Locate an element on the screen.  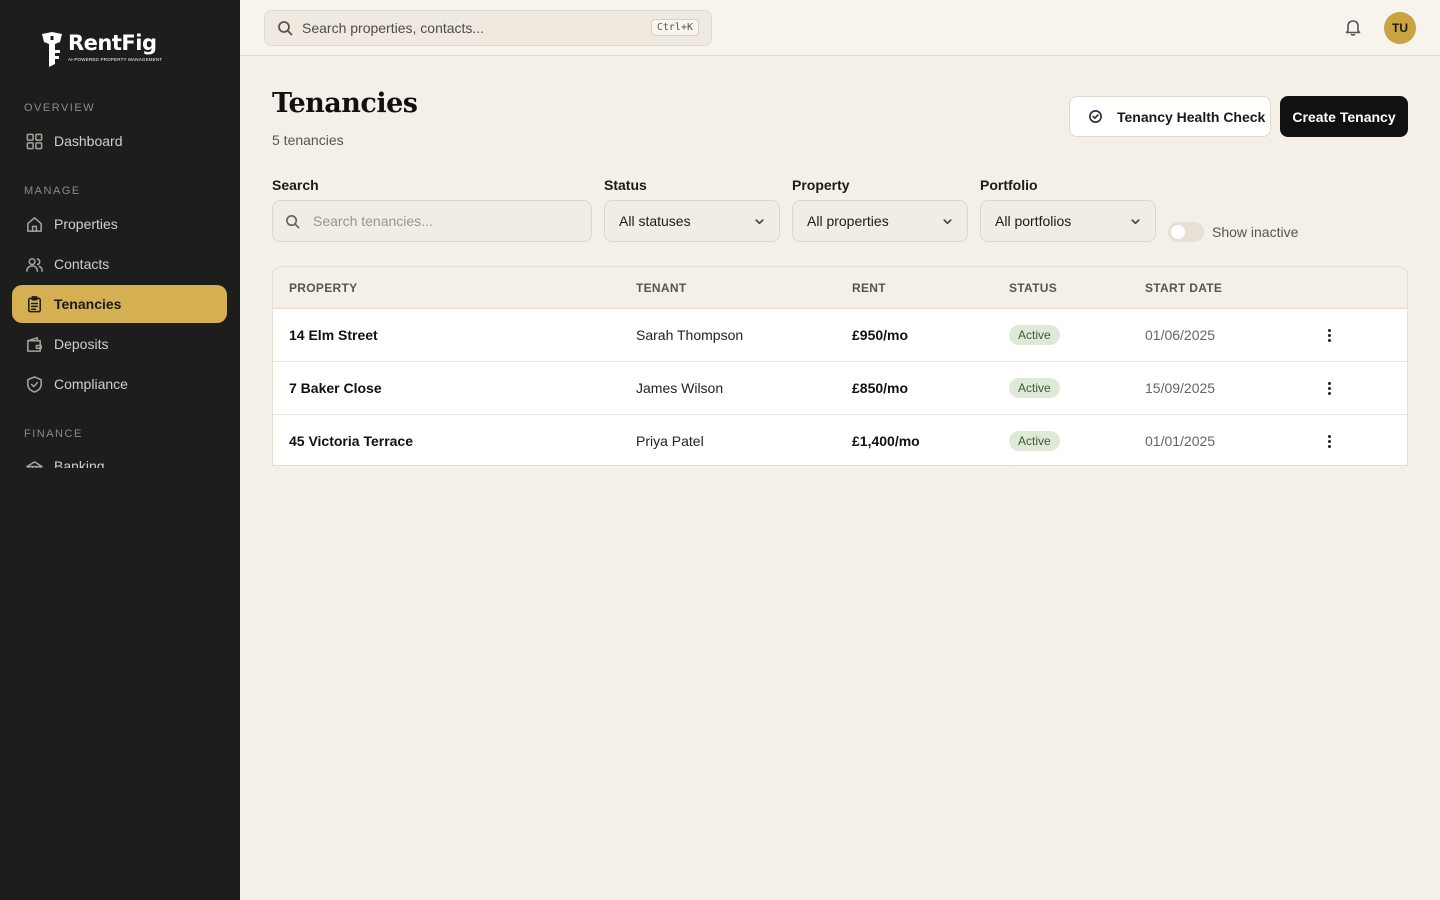
column-header-start-date: Start Date is located at coordinates (1183, 288).